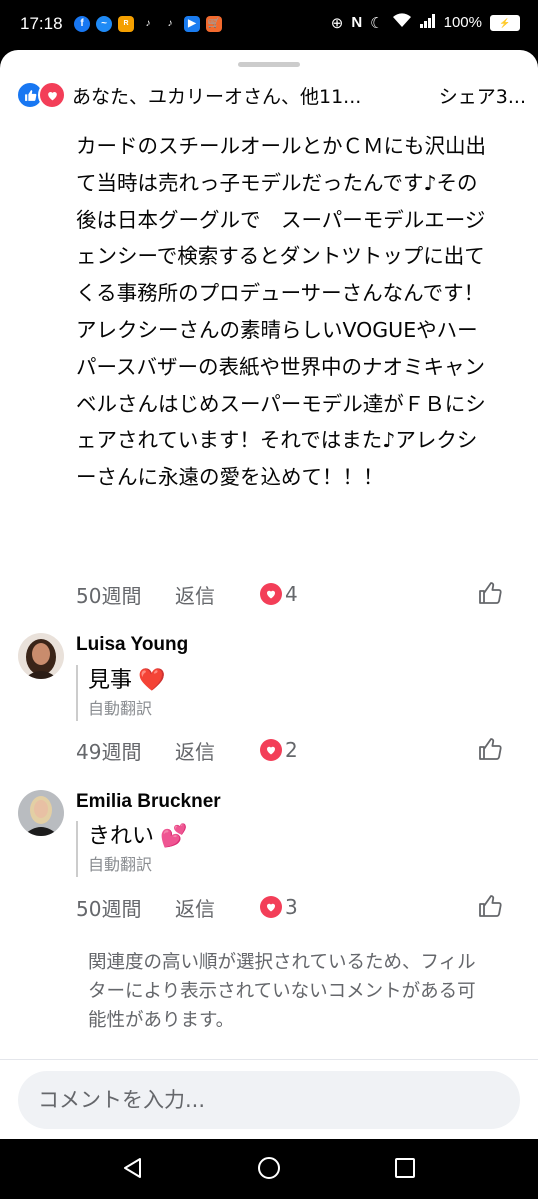 The image size is (538, 1199). Describe the element at coordinates (82, 24) in the screenshot. I see `facebook-icon: f` at that location.